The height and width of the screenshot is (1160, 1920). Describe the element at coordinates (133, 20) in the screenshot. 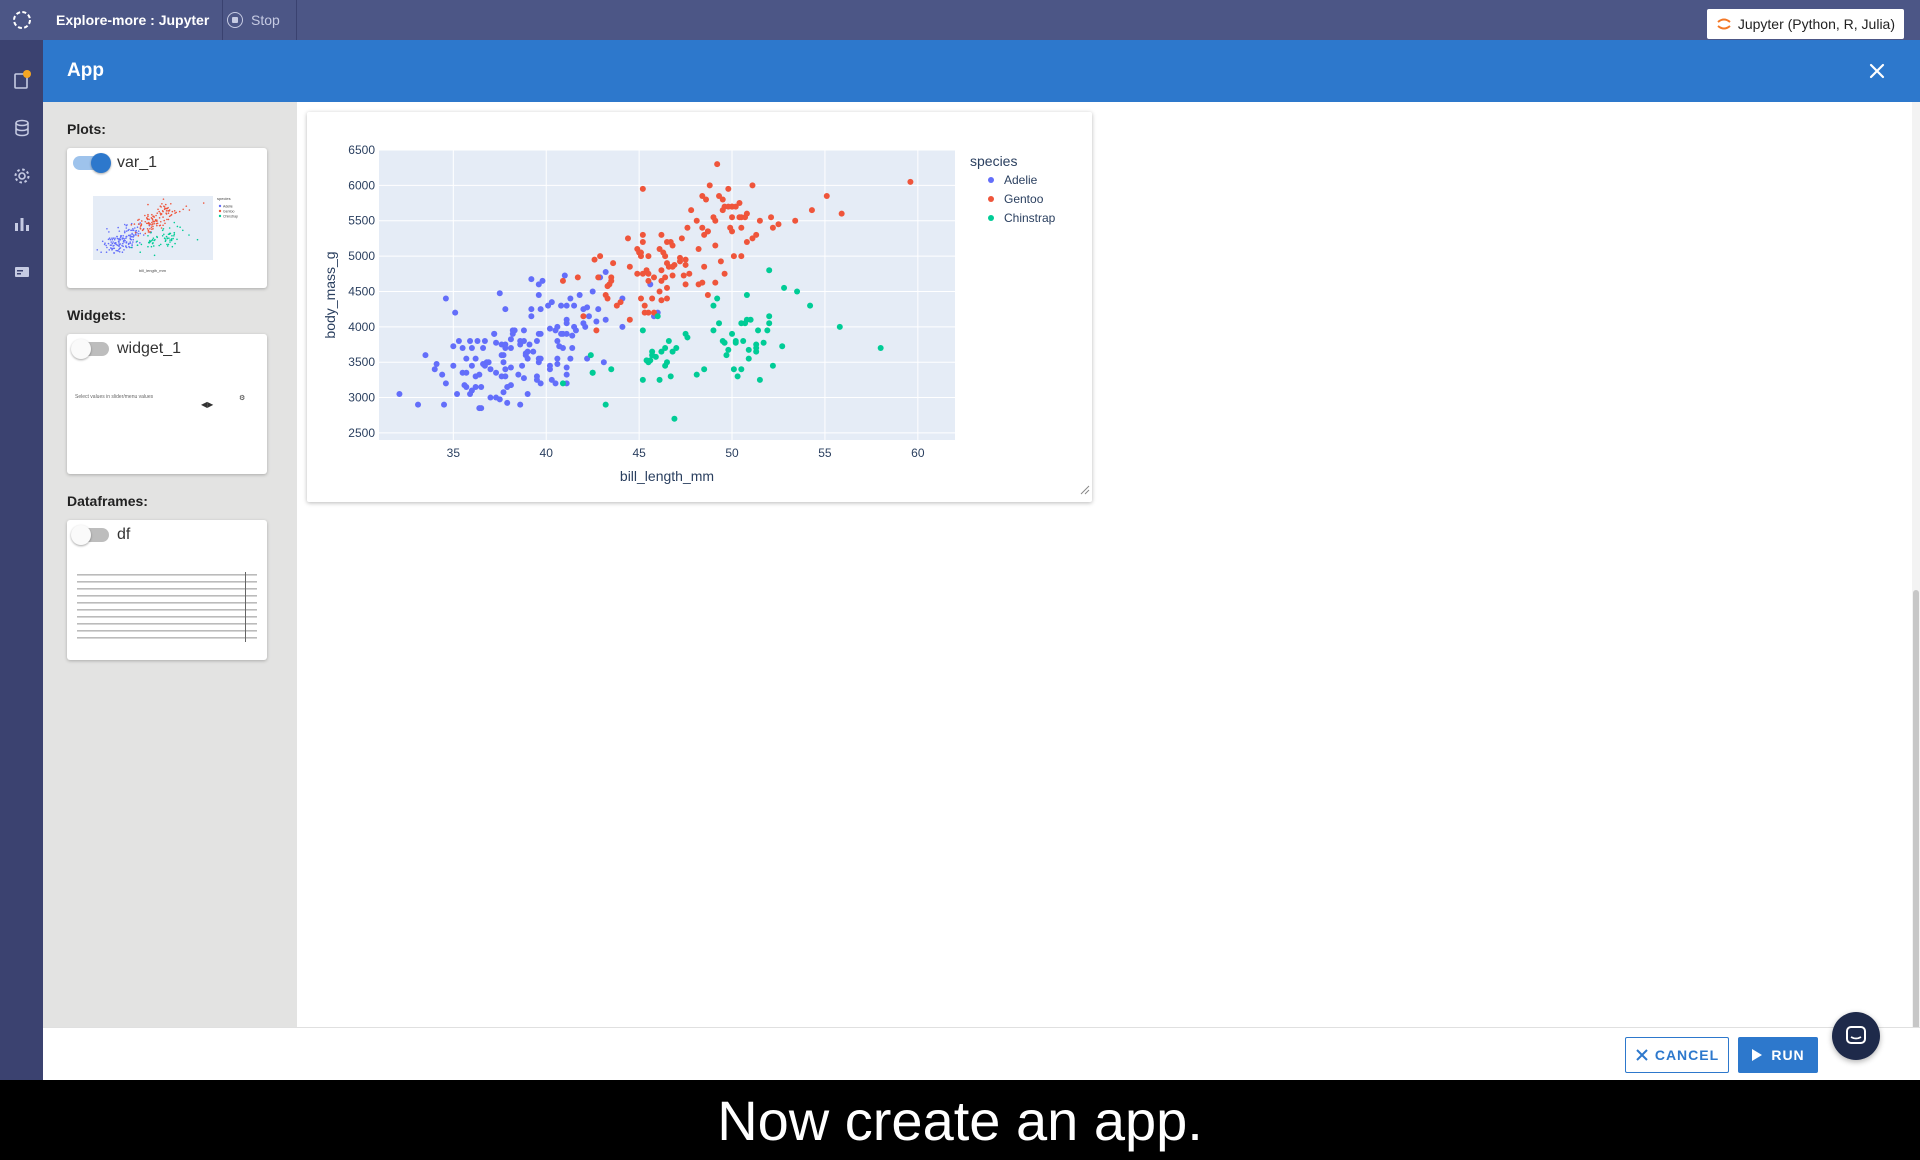

I see `notebook-title: Explore-more : Jupyter` at that location.